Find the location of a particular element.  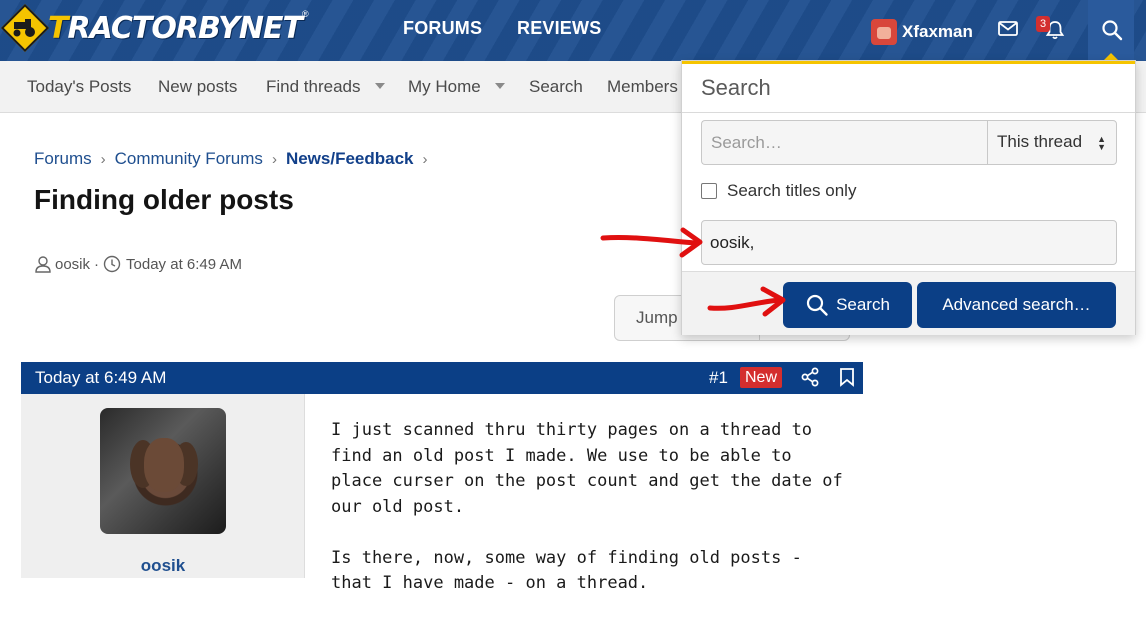

site-header: TRACTORBYNET ® FORUMS REVIEWS Xfaxman 3 is located at coordinates (573, 30).